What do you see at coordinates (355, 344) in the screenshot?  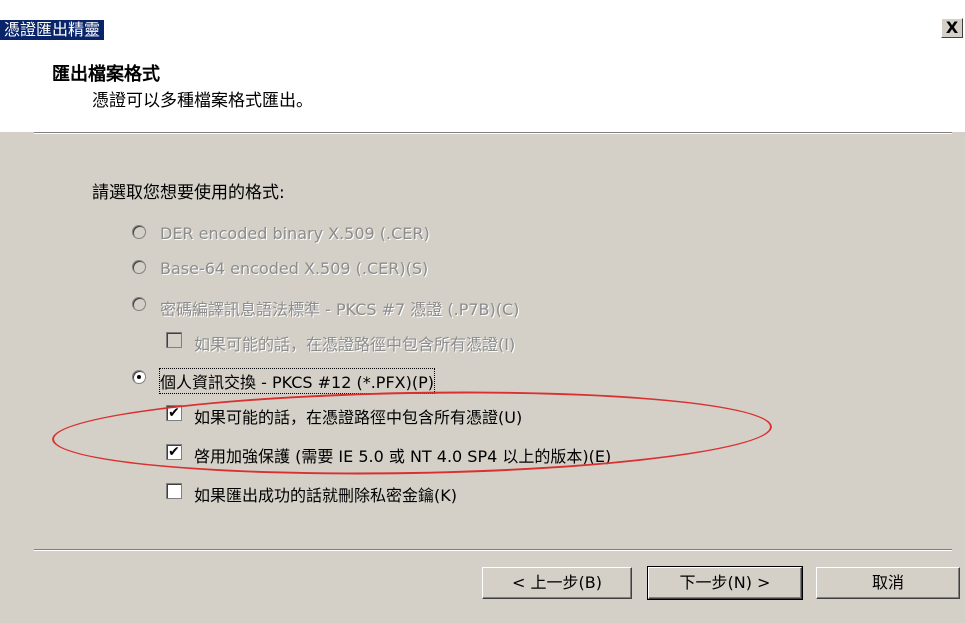 I see `checkbox-label-pkcs7-include-all: 如果可能的話，在憑證路徑中包含所有憑證(I)` at bounding box center [355, 344].